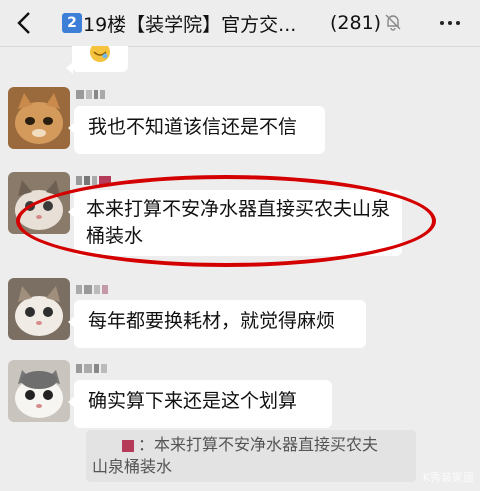 This screenshot has width=480, height=491. What do you see at coordinates (393, 22) in the screenshot?
I see `bell-muted-icon` at bounding box center [393, 22].